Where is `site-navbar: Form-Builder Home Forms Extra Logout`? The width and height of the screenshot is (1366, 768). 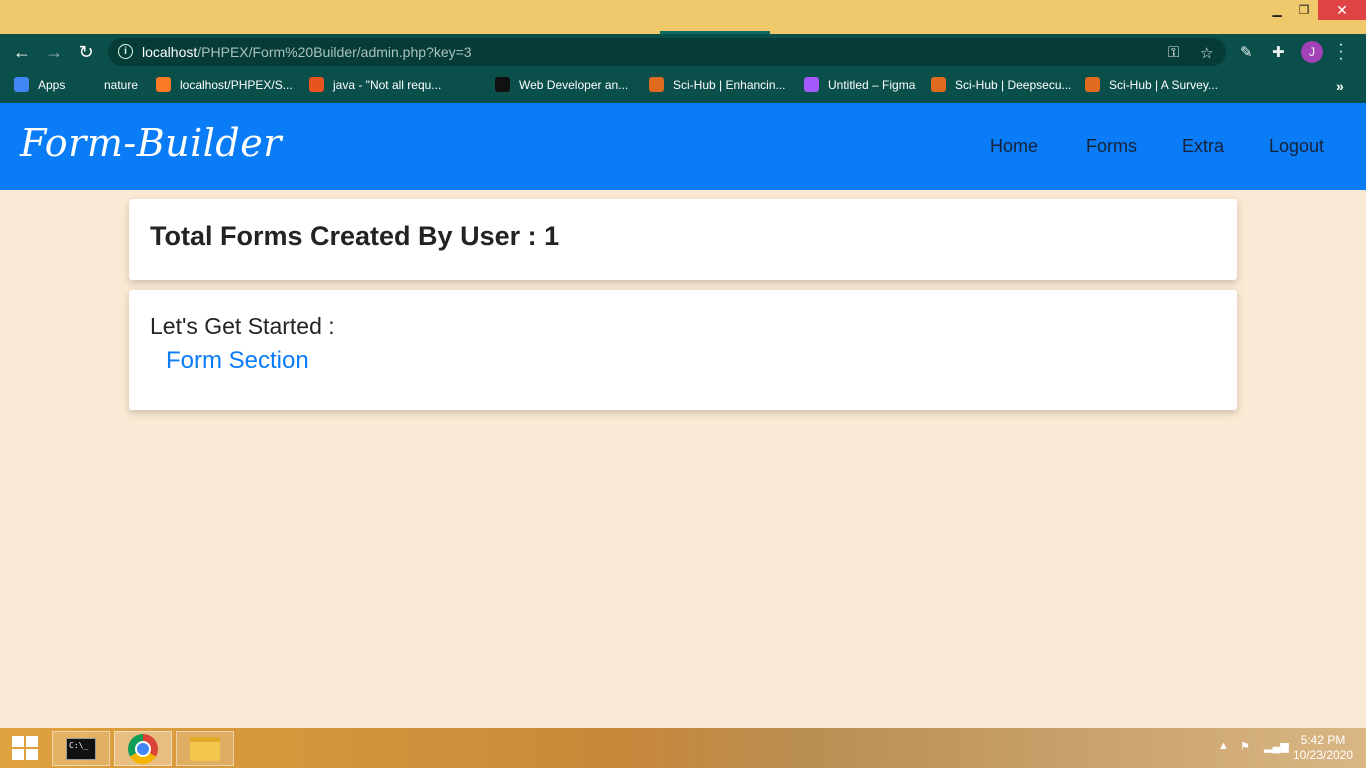 site-navbar: Form-Builder Home Forms Extra Logout is located at coordinates (683, 146).